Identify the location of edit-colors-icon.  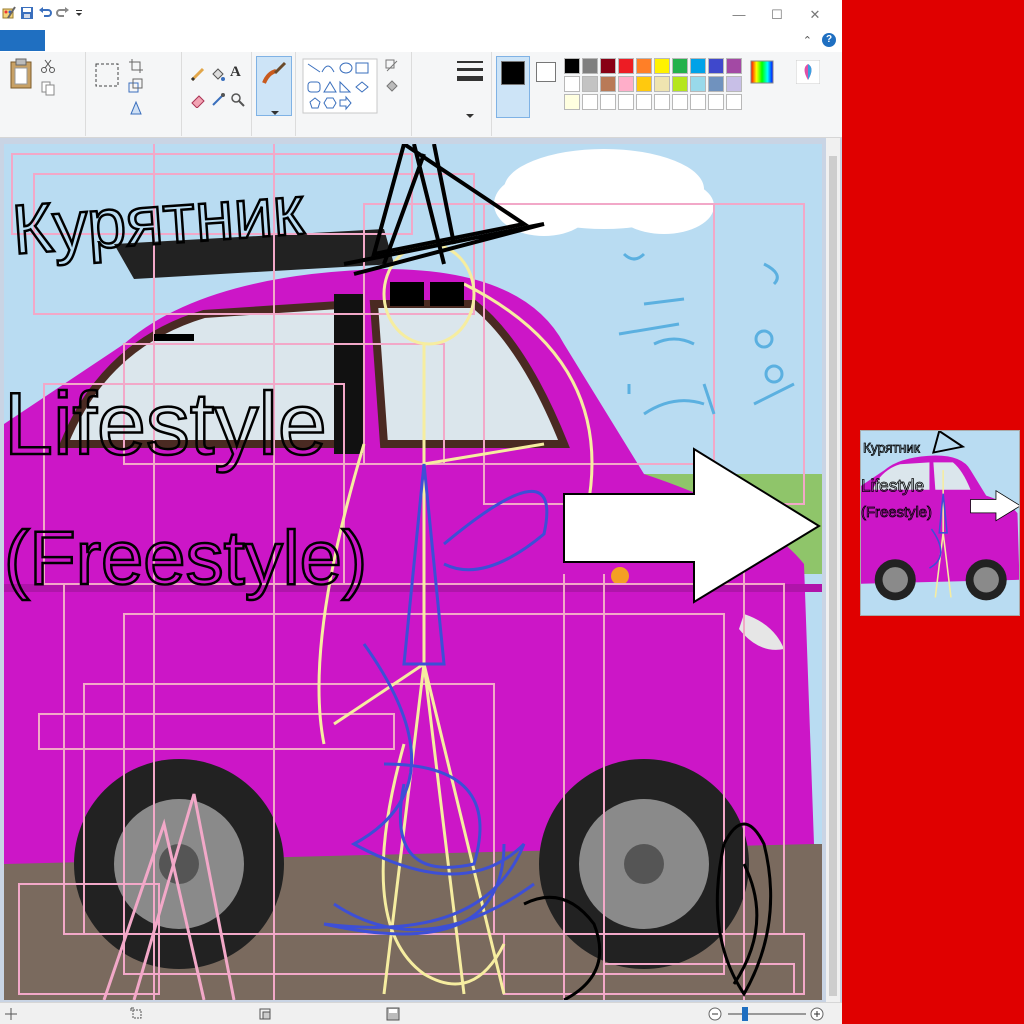
(762, 72).